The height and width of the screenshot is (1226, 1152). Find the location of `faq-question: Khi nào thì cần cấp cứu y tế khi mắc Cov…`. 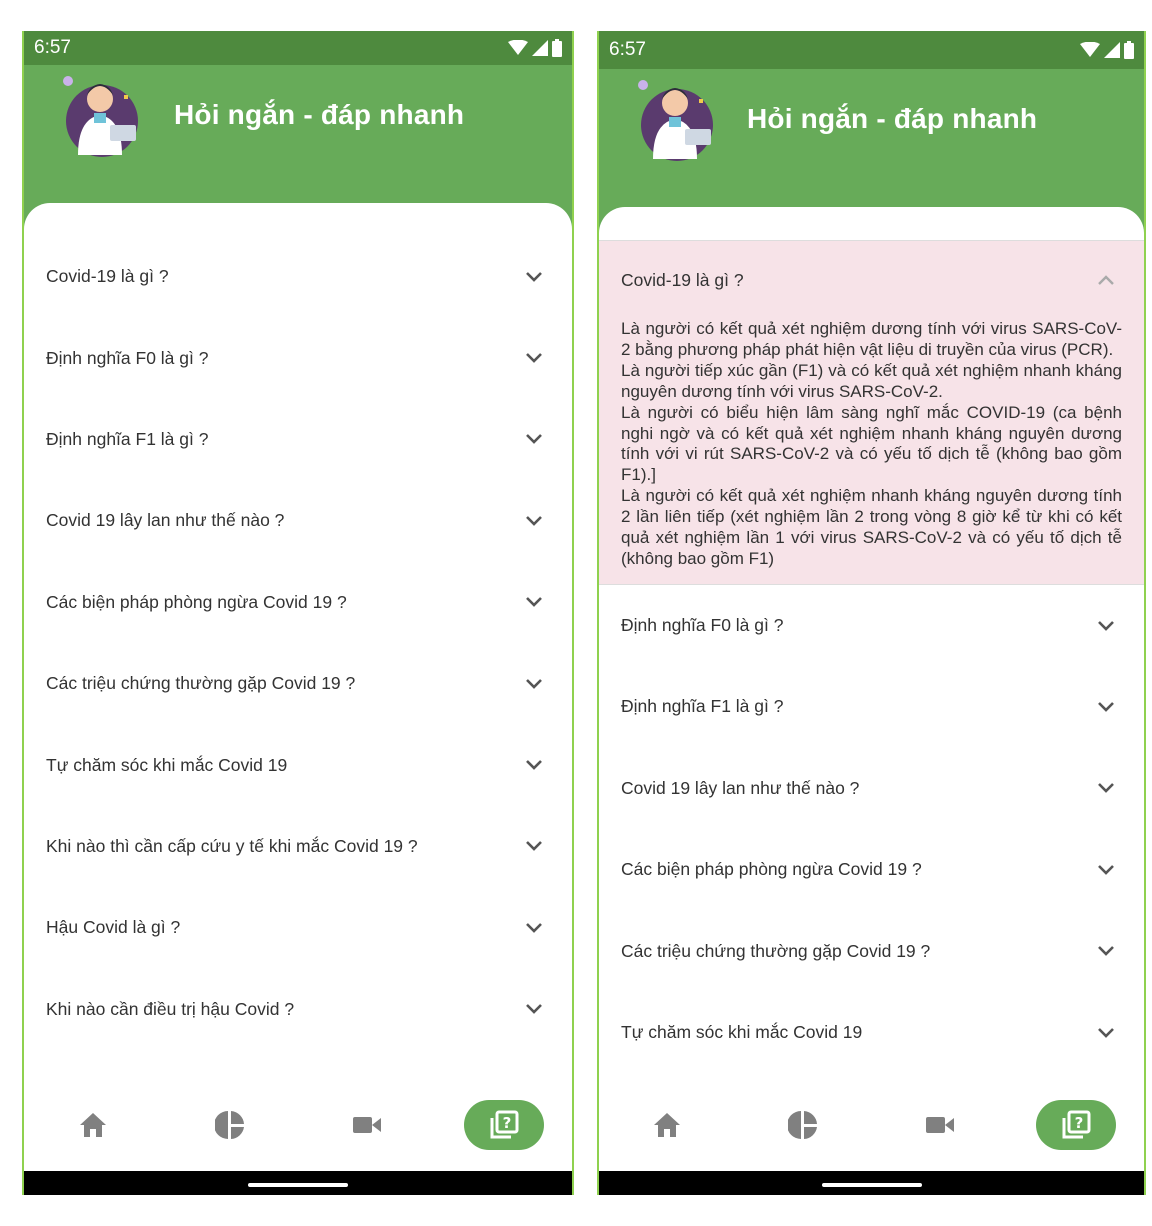

faq-question: Khi nào thì cần cấp cứu y tế khi mắc Cov… is located at coordinates (232, 845).